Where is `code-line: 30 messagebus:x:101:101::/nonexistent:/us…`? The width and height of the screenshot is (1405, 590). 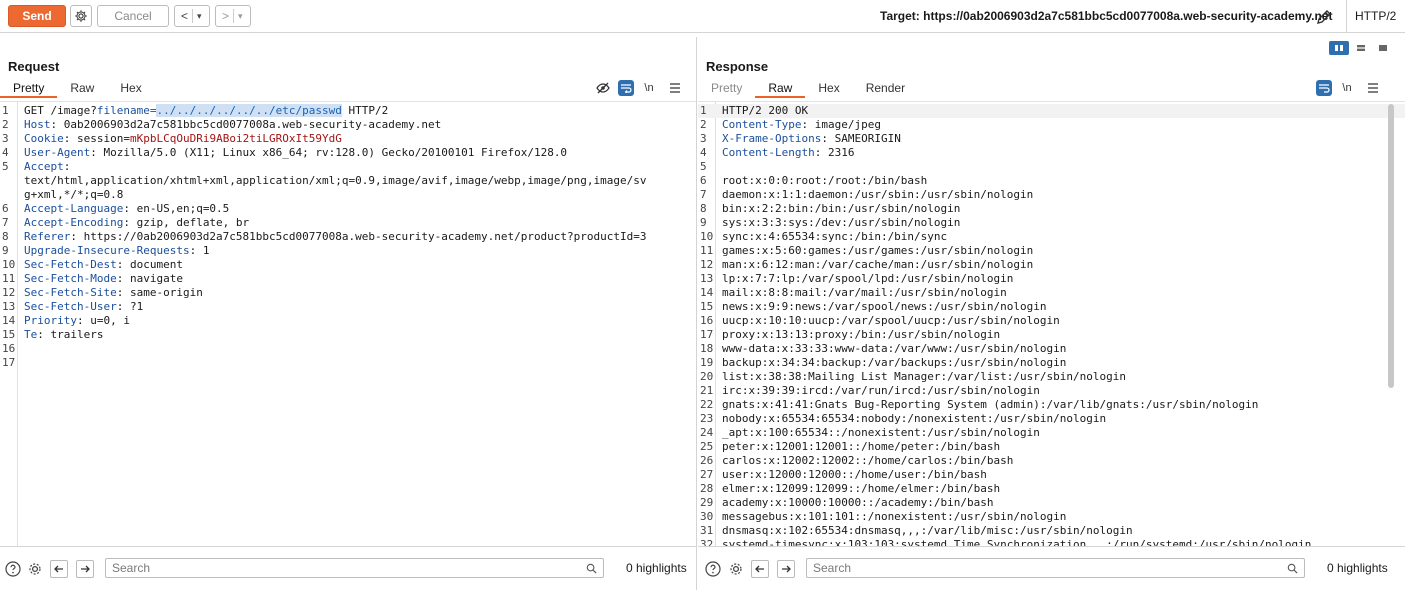 code-line: 30 messagebus:x:101:101::/nonexistent:/us… is located at coordinates (1051, 517).